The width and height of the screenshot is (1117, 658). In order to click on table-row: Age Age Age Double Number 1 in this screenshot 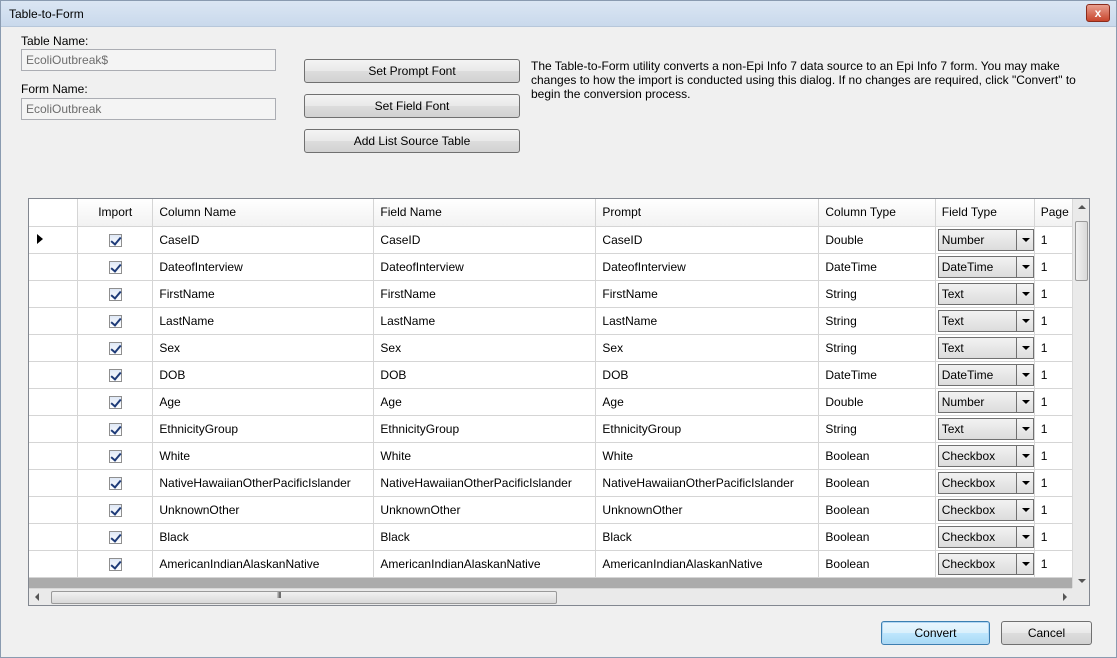, I will do `click(559, 402)`.